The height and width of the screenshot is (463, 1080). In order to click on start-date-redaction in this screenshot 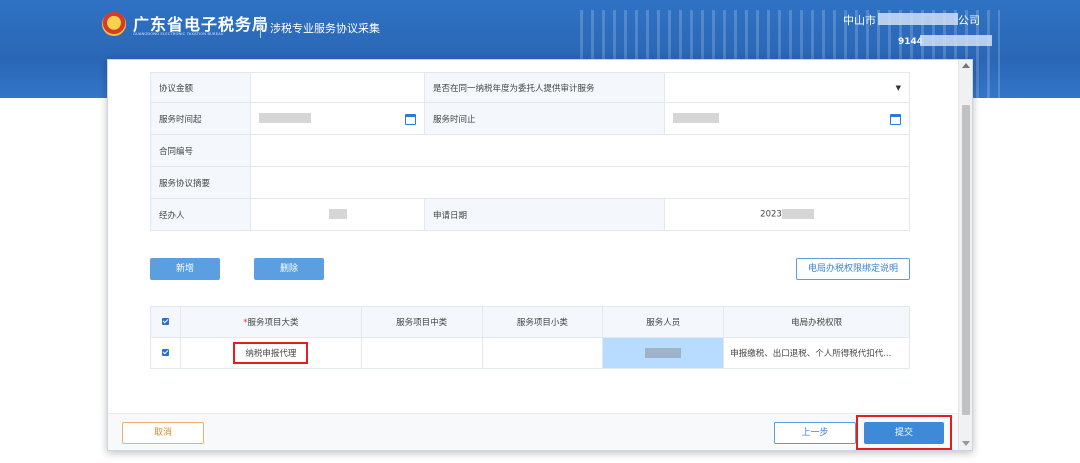, I will do `click(285, 117)`.